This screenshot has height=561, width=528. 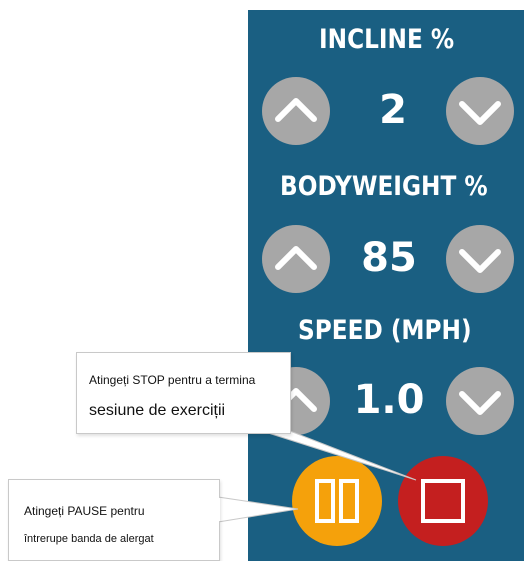 I want to click on speed-heading: SPEED (MPH), so click(x=385, y=330).